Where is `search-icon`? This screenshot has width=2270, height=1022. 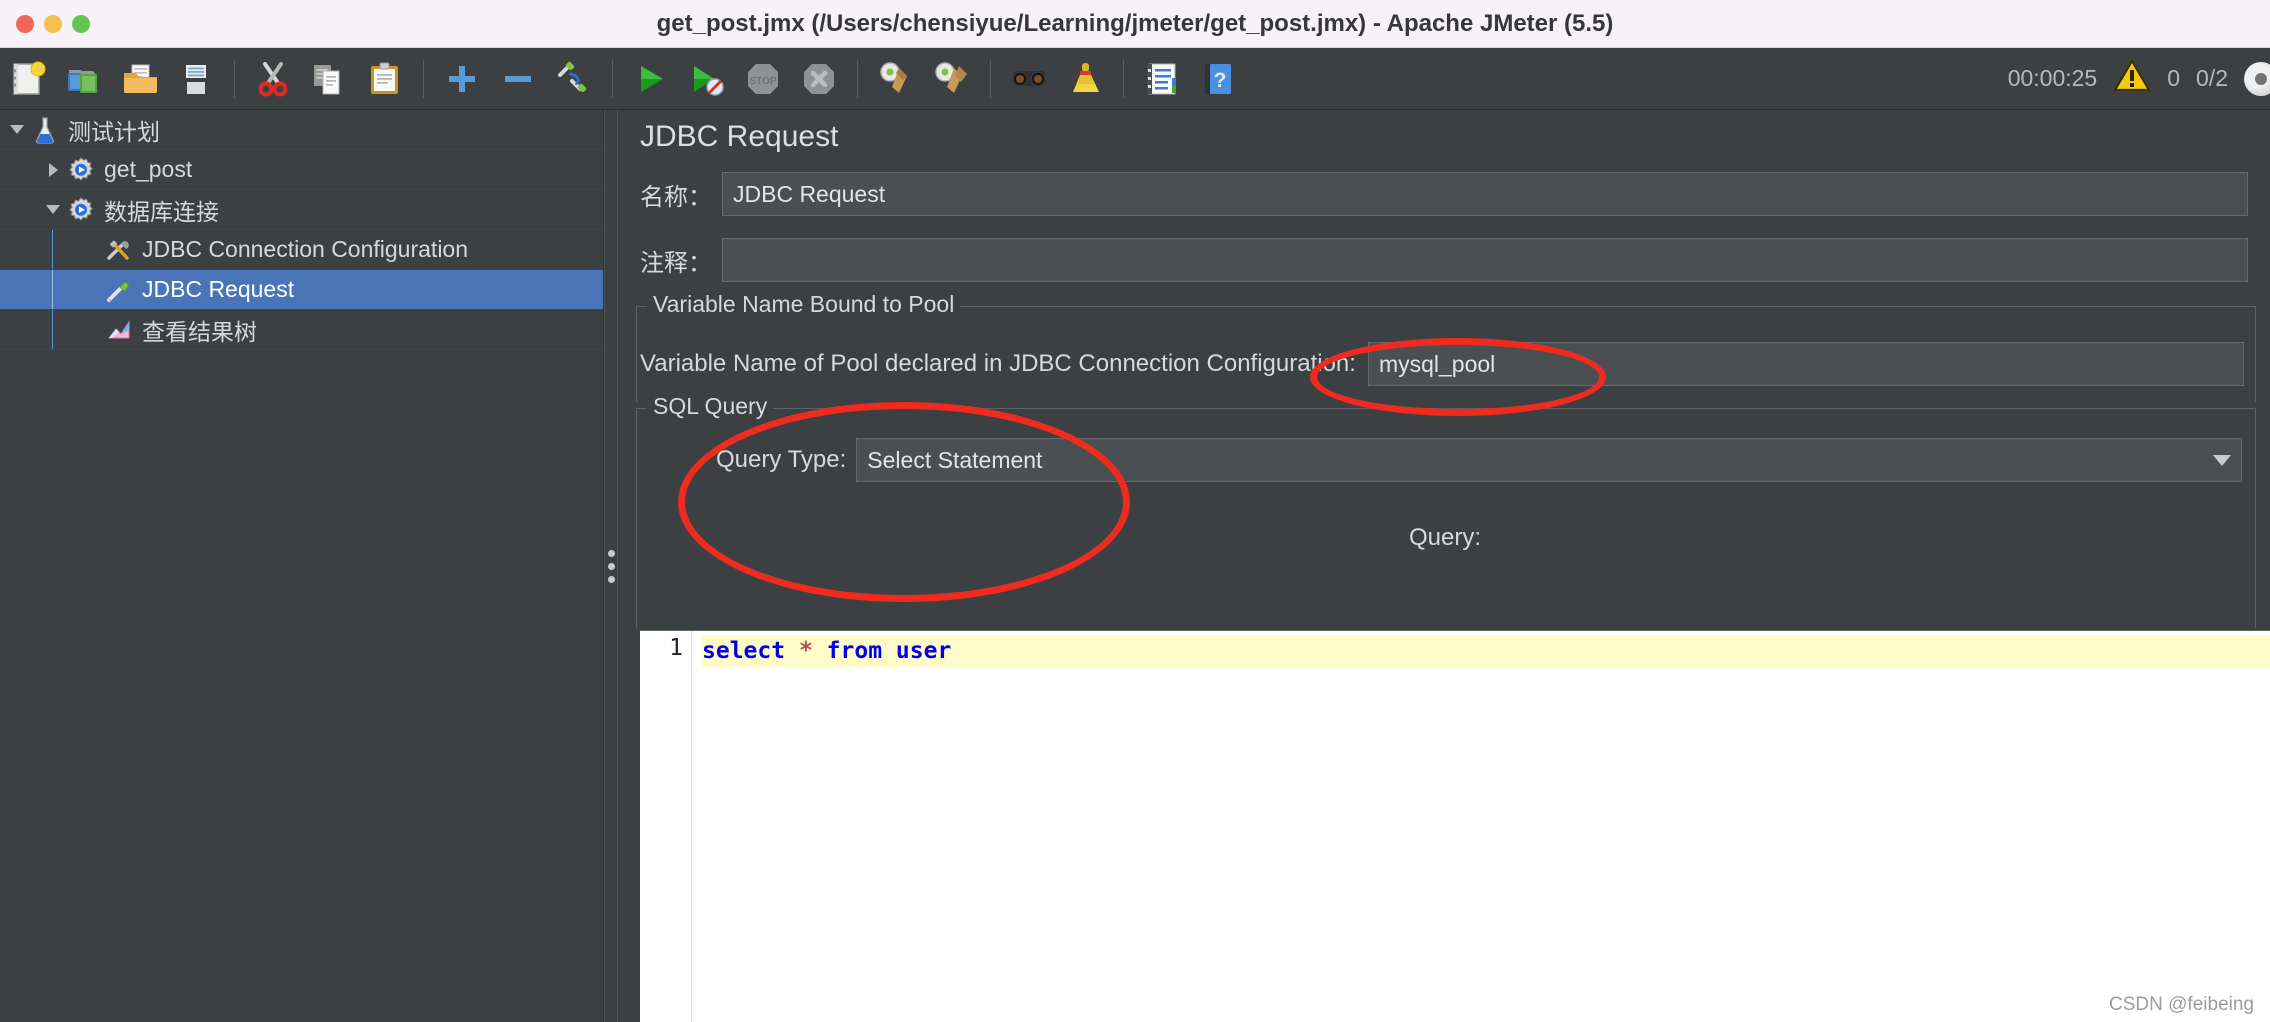 search-icon is located at coordinates (1029, 79).